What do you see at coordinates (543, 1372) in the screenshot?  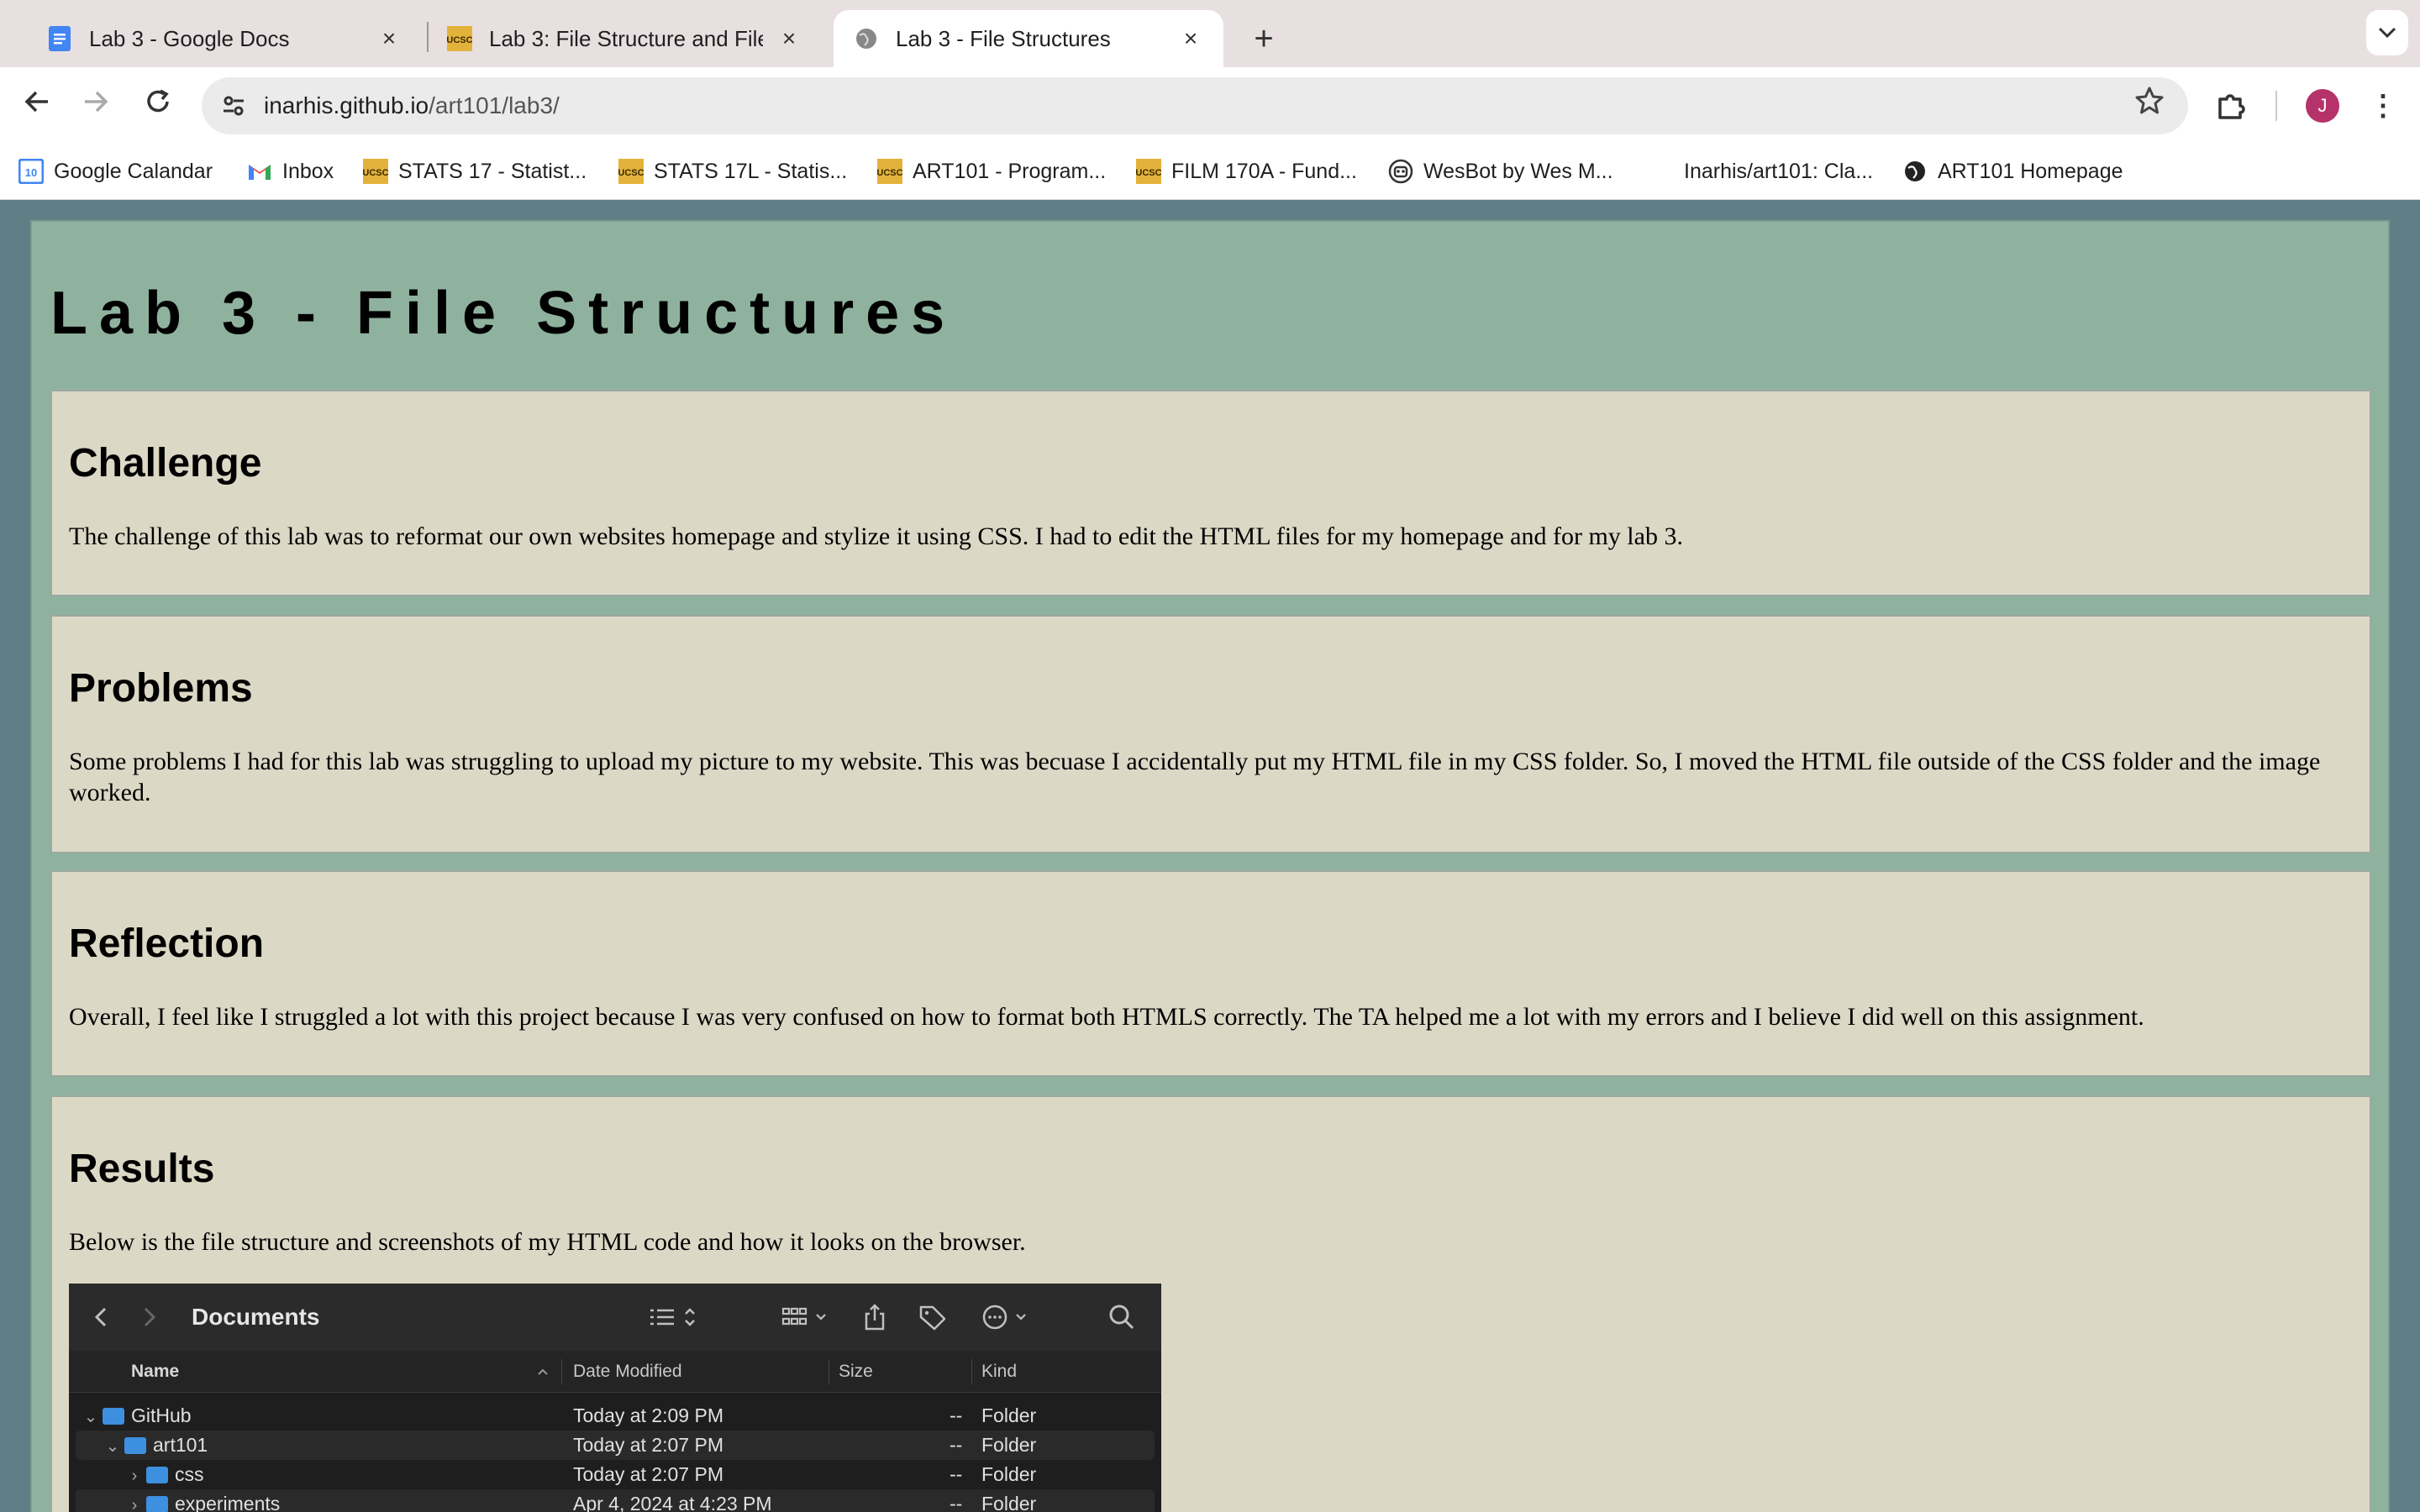 I see `sort-ascending-icon` at bounding box center [543, 1372].